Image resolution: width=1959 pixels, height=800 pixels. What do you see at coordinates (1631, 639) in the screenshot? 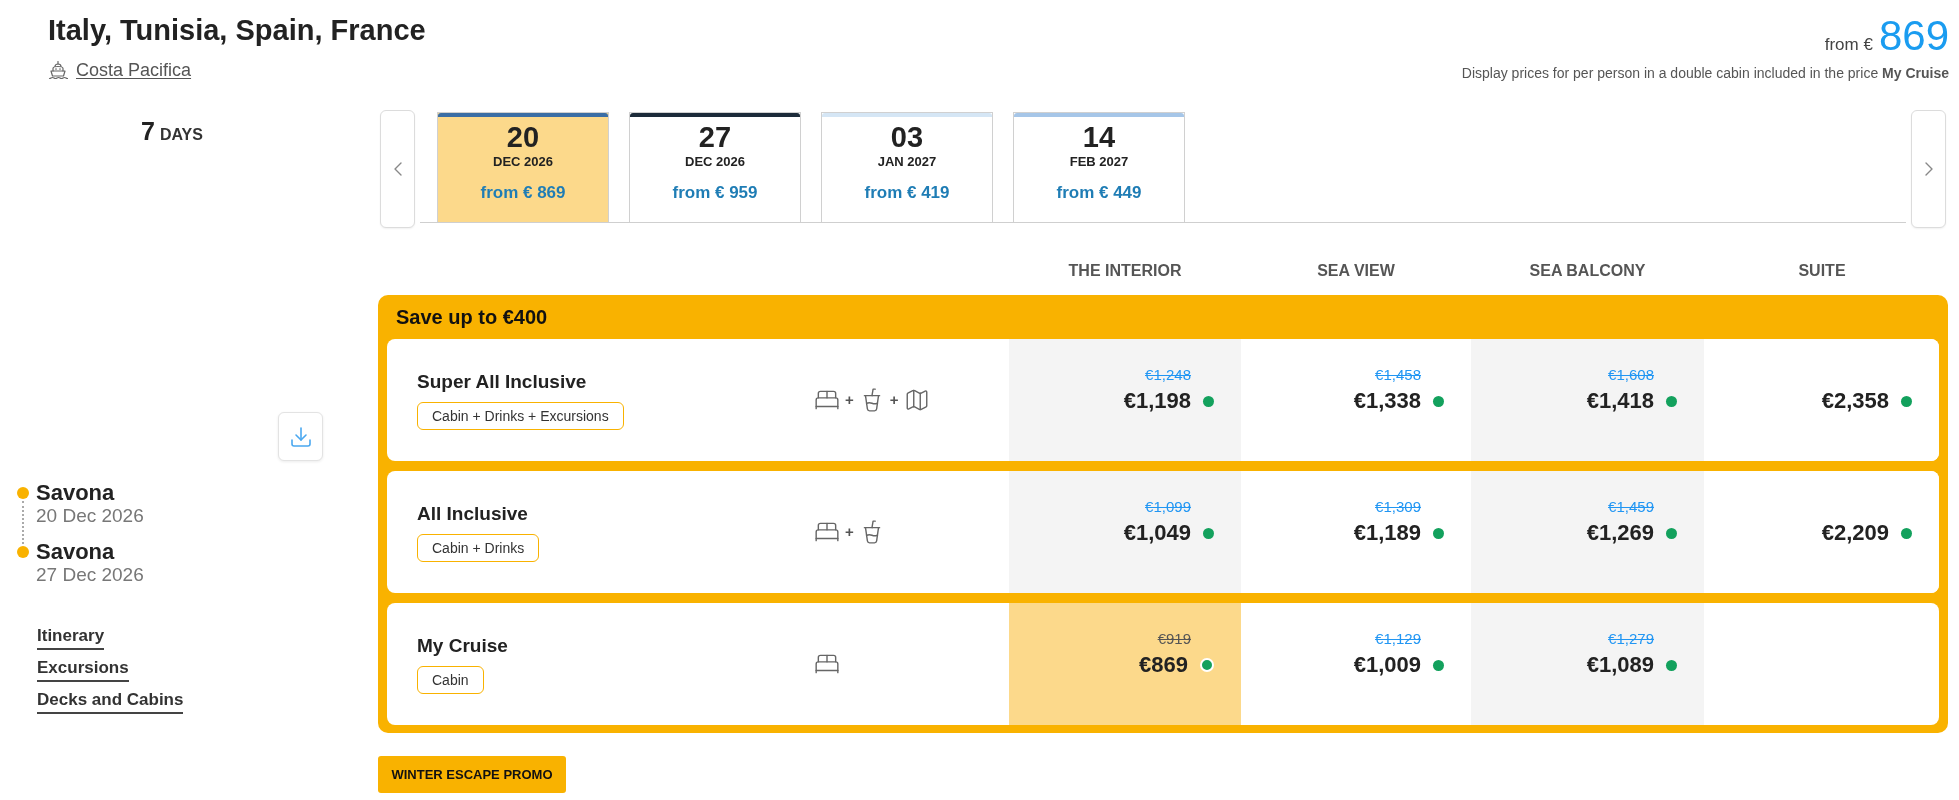
I see `old-price: €1,279` at bounding box center [1631, 639].